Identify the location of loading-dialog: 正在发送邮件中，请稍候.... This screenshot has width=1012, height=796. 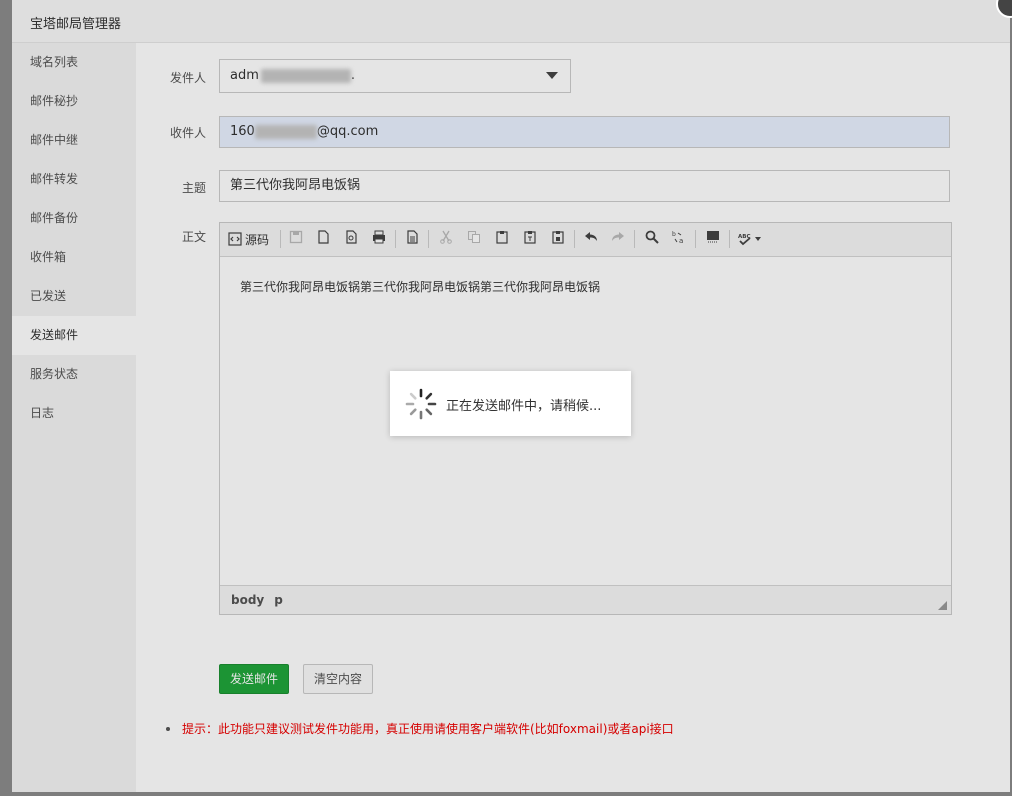
(510, 403).